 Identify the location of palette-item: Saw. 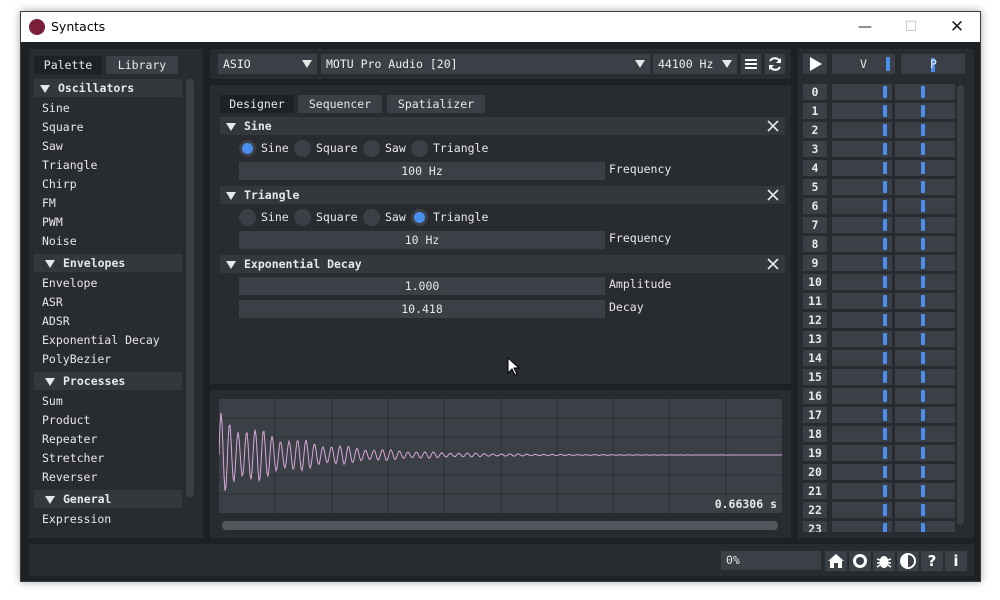
(52, 146).